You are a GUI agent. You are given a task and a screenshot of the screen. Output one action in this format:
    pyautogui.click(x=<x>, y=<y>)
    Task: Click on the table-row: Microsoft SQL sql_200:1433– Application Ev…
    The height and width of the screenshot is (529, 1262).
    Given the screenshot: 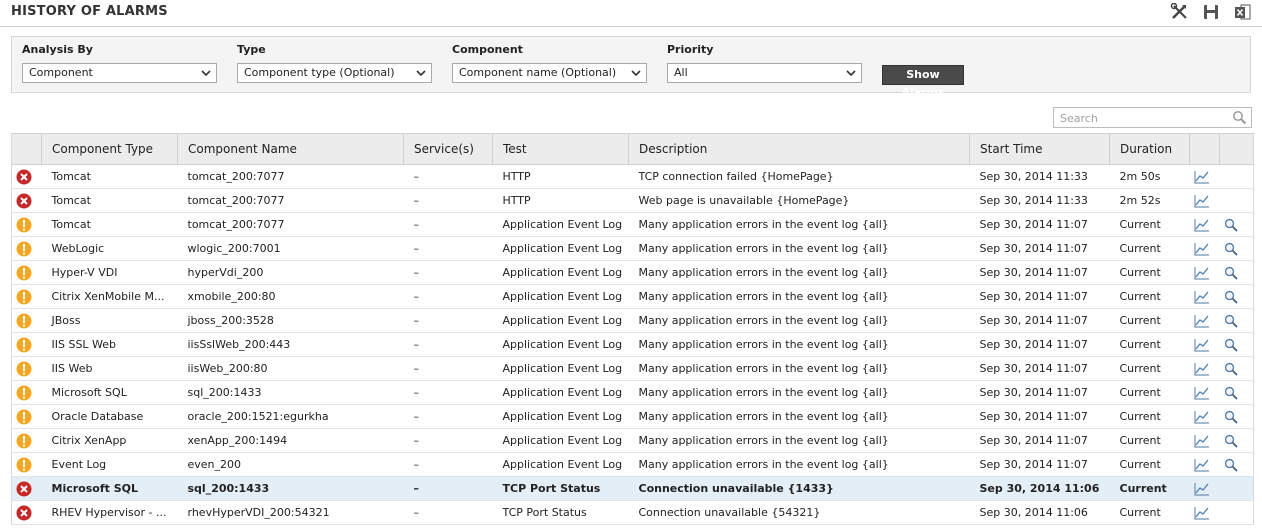 What is the action you would take?
    pyautogui.click(x=632, y=392)
    